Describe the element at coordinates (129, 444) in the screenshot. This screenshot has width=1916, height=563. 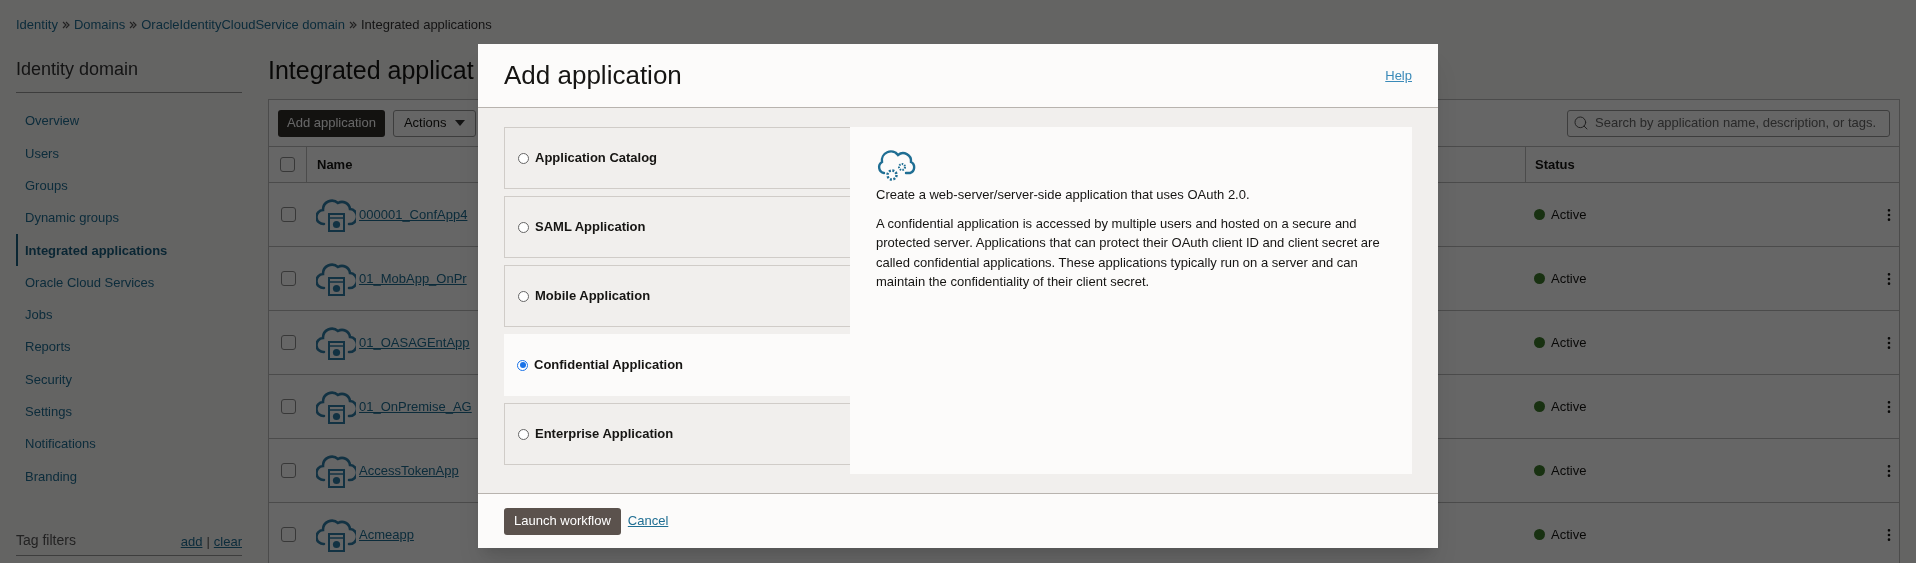
I see `sidebar-item: Notifications` at that location.